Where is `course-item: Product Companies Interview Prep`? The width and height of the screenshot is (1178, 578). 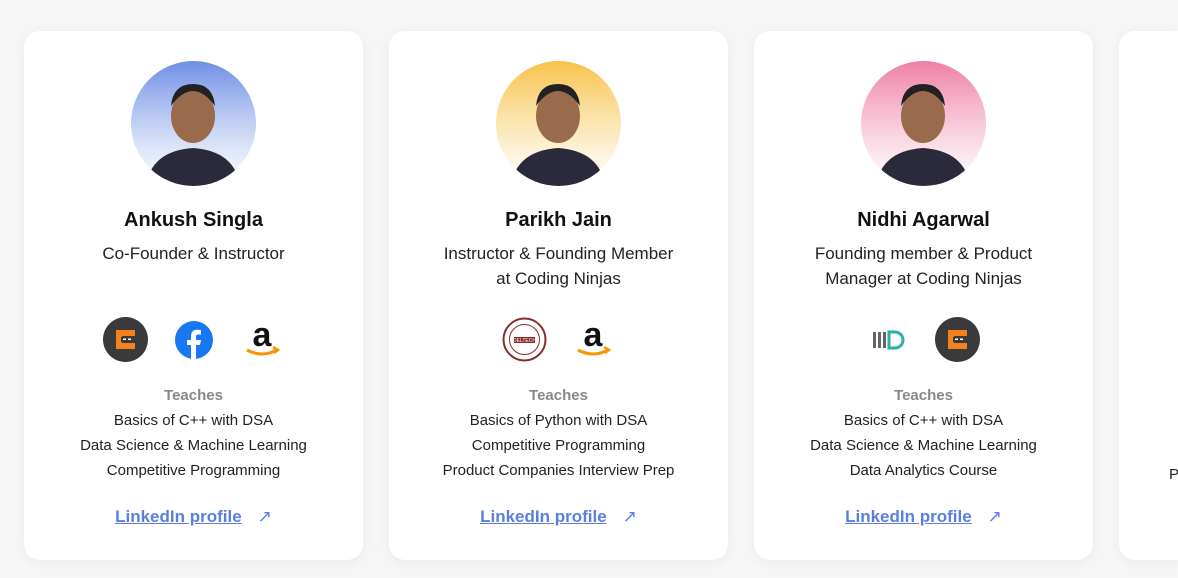 course-item: Product Companies Interview Prep is located at coordinates (558, 470).